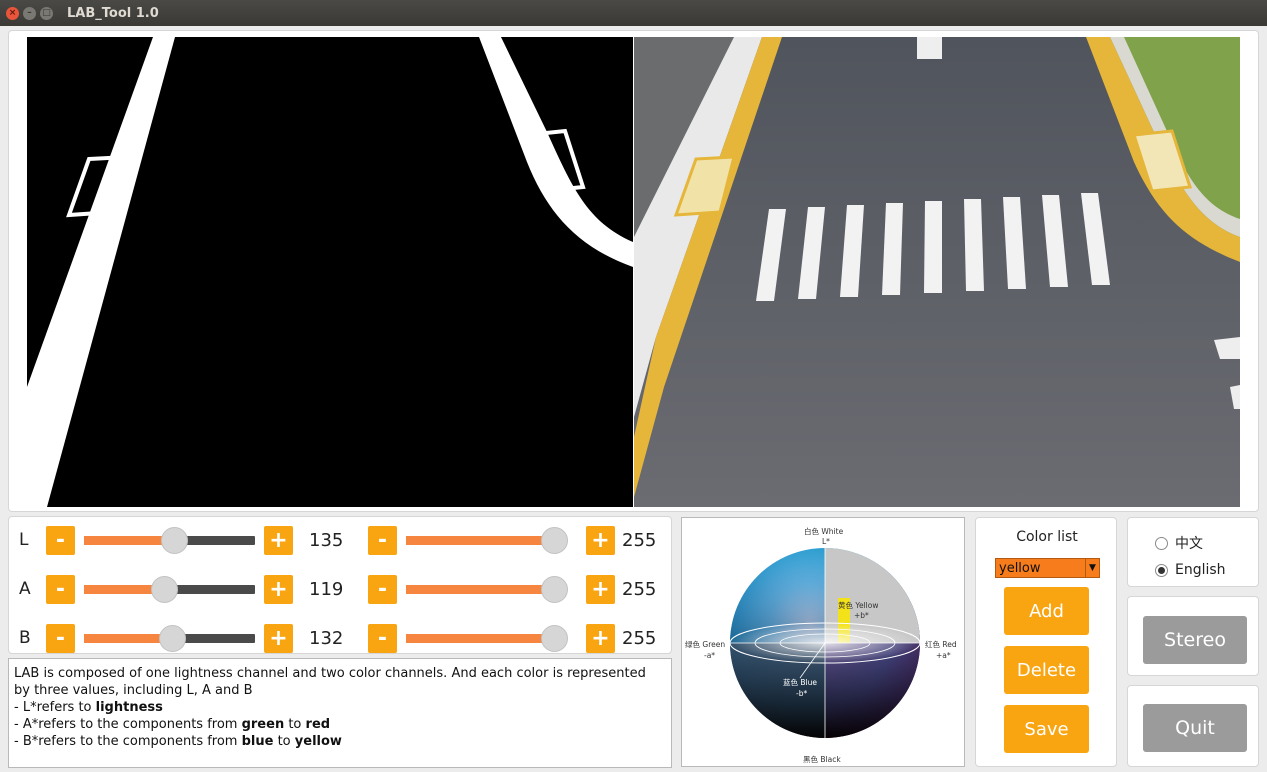  What do you see at coordinates (278, 540) in the screenshot?
I see `l-min-increase-button: +` at bounding box center [278, 540].